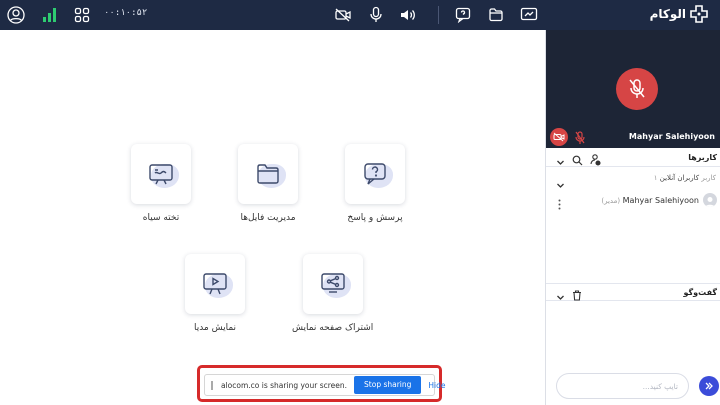 This screenshot has height=405, width=720. Describe the element at coordinates (436, 385) in the screenshot. I see `hide-button: Hide` at that location.